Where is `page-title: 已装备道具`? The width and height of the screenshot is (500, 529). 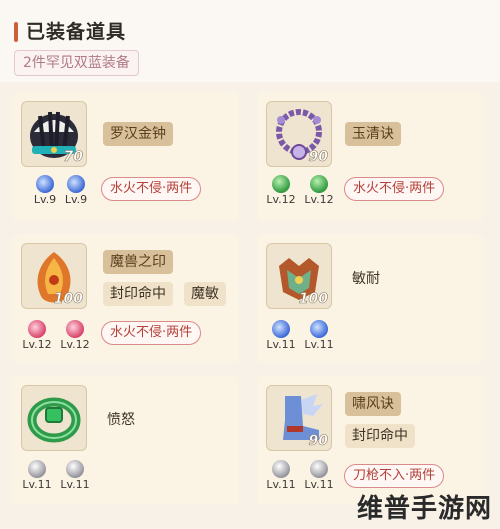 page-title: 已装备道具 is located at coordinates (76, 32).